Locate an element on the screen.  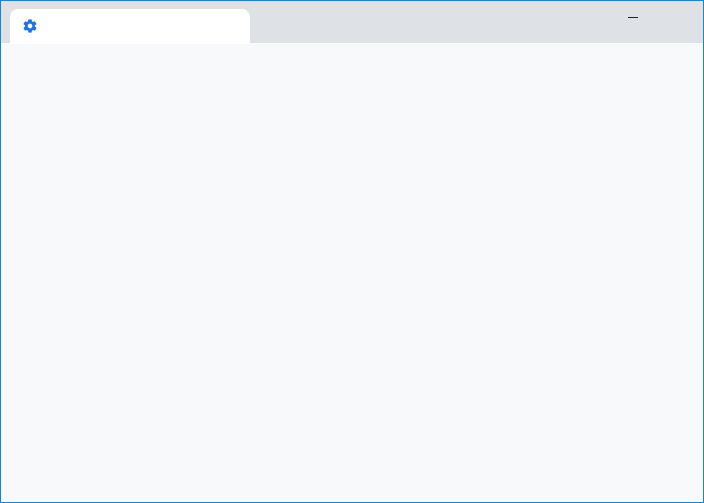
maximize-button-area is located at coordinates (634, 17).